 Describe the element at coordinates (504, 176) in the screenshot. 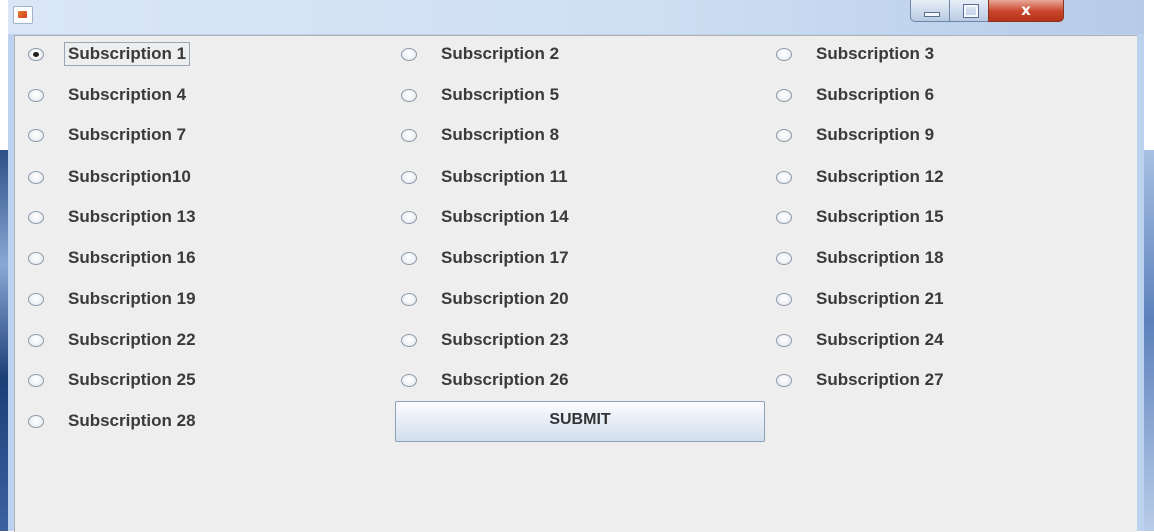

I see `subscription-label: Subscription 11` at that location.